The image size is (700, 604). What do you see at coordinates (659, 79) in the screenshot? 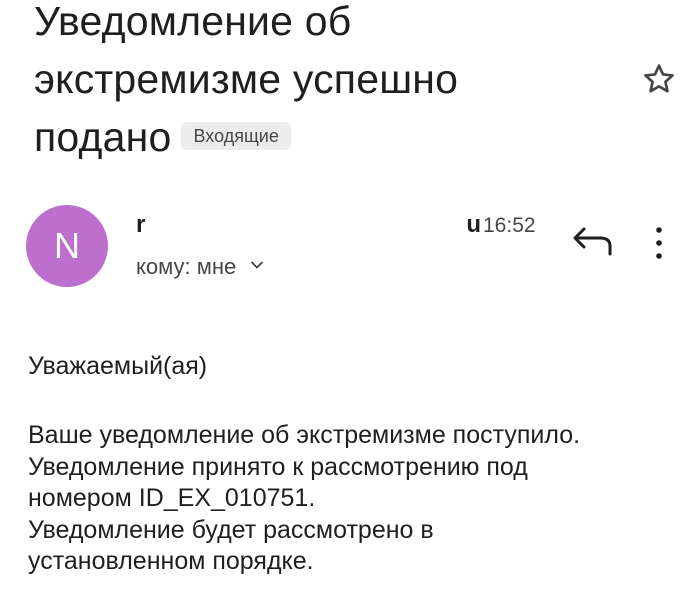
I see `star-icon` at bounding box center [659, 79].